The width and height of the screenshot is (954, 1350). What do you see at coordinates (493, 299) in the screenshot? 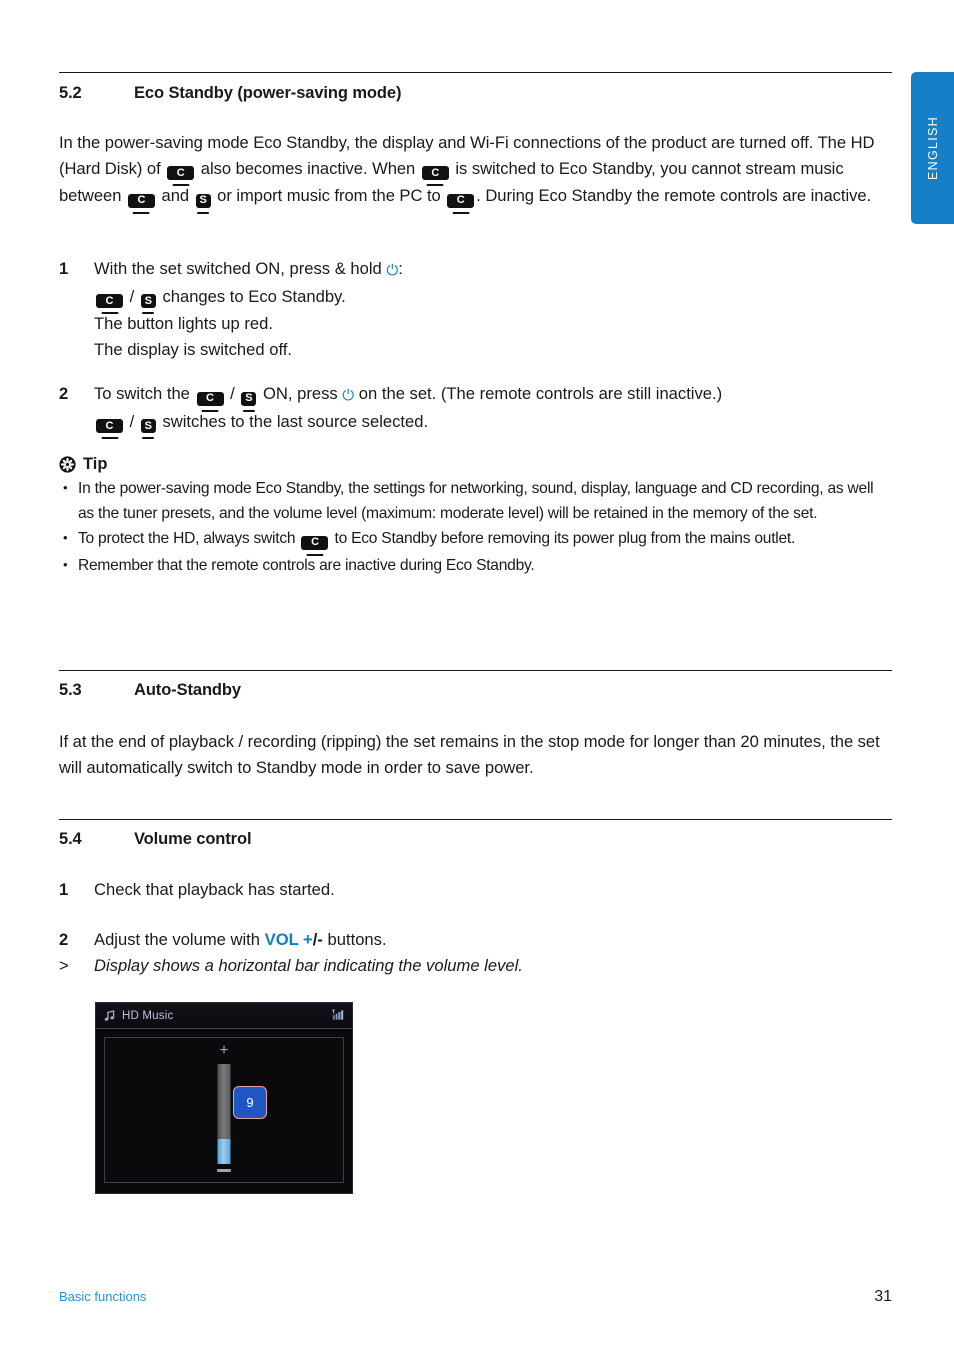
I see `eco-step-1-line-2: C / S changes to Eco Standby.` at bounding box center [493, 299].